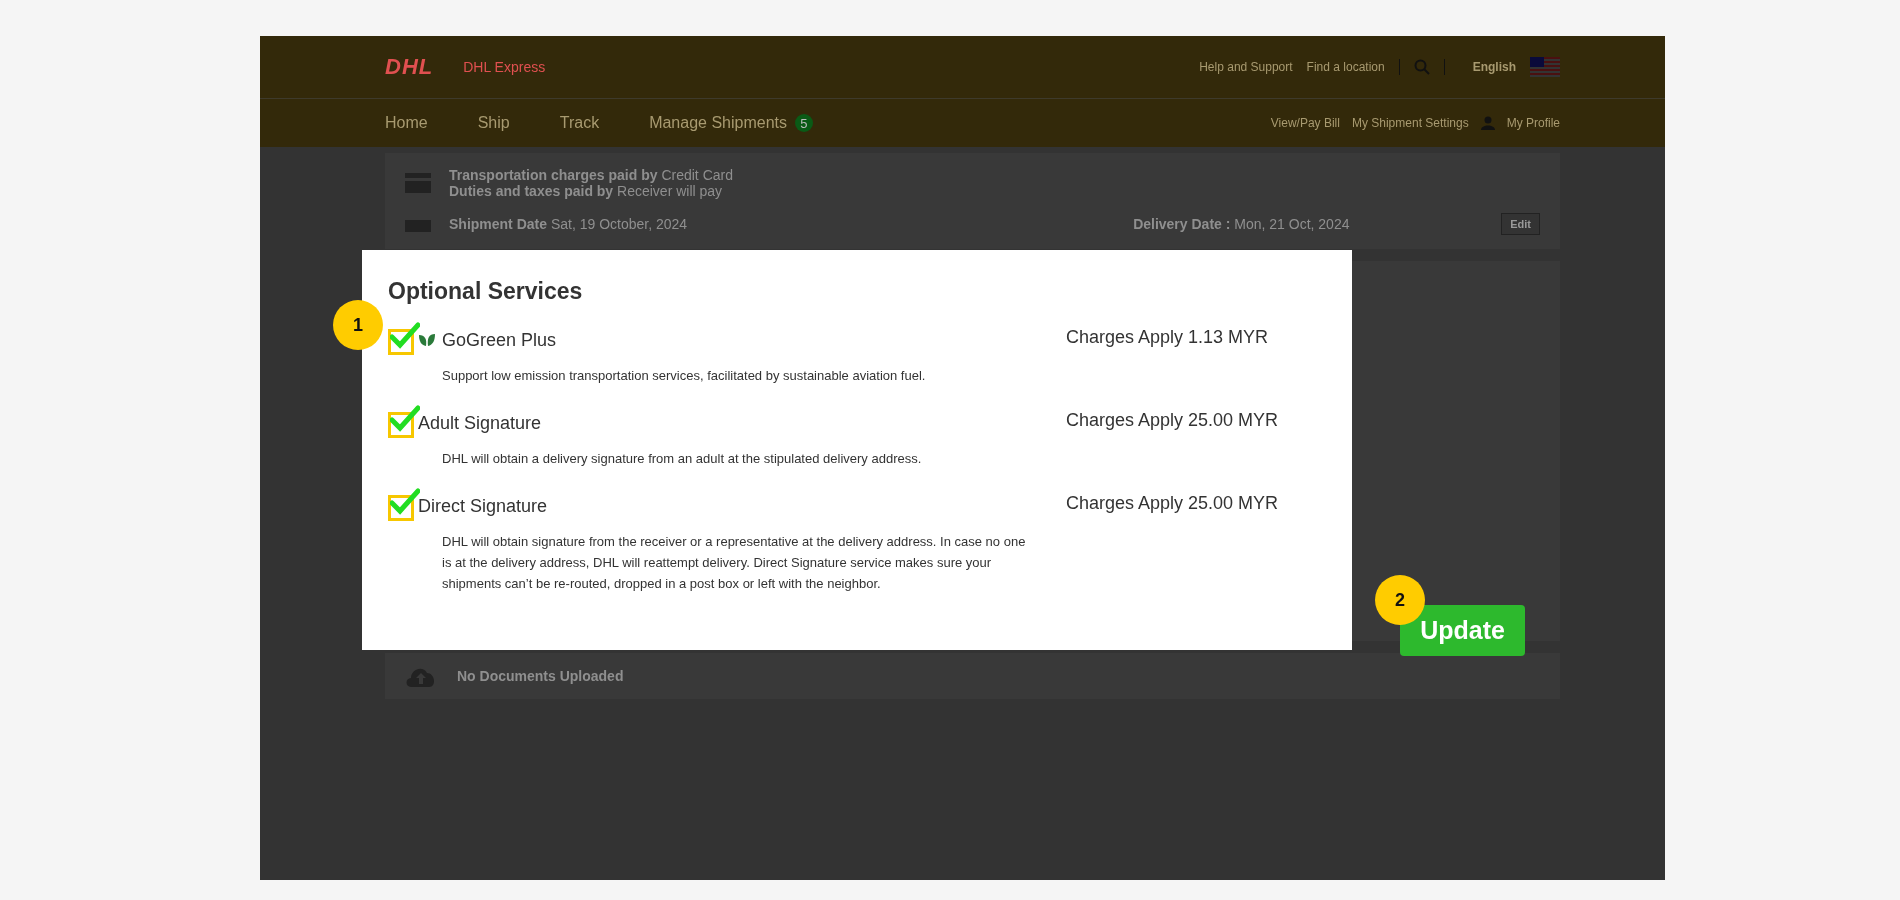  Describe the element at coordinates (427, 340) in the screenshot. I see `leaf-icon` at that location.